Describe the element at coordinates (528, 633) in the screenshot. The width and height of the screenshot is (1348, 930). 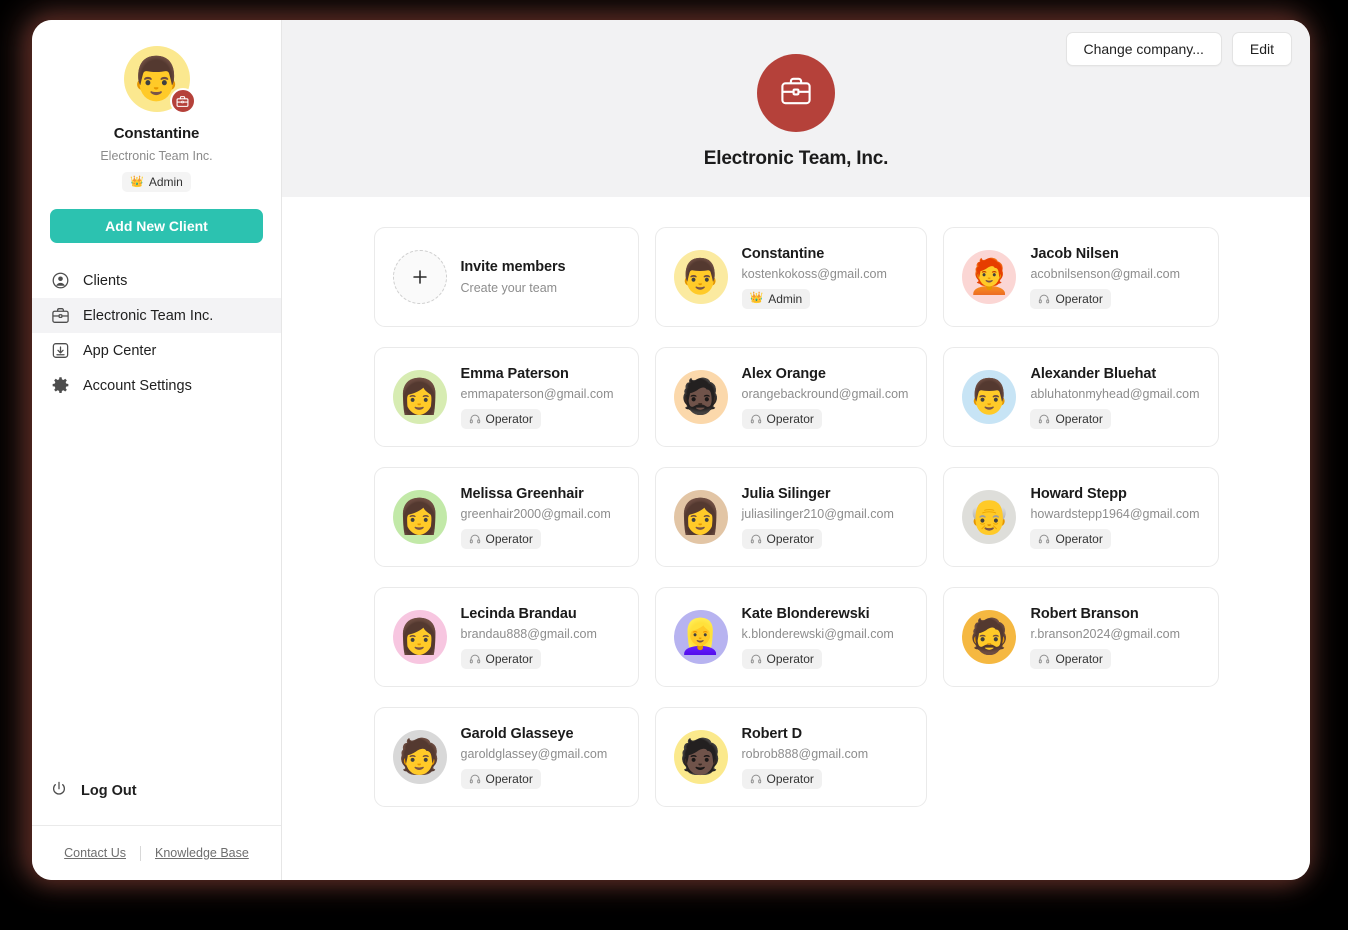
I see `member-email: brandau888@gmail.com` at that location.